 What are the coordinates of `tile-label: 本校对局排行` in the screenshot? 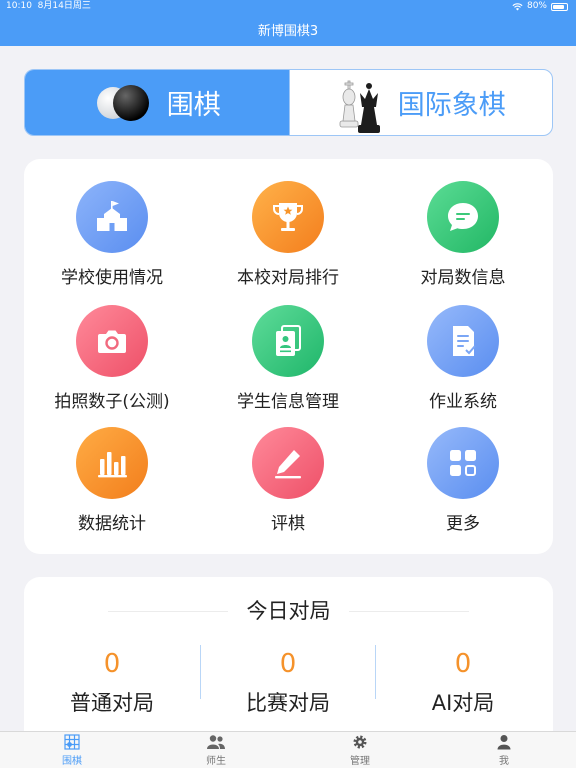 It's located at (288, 278).